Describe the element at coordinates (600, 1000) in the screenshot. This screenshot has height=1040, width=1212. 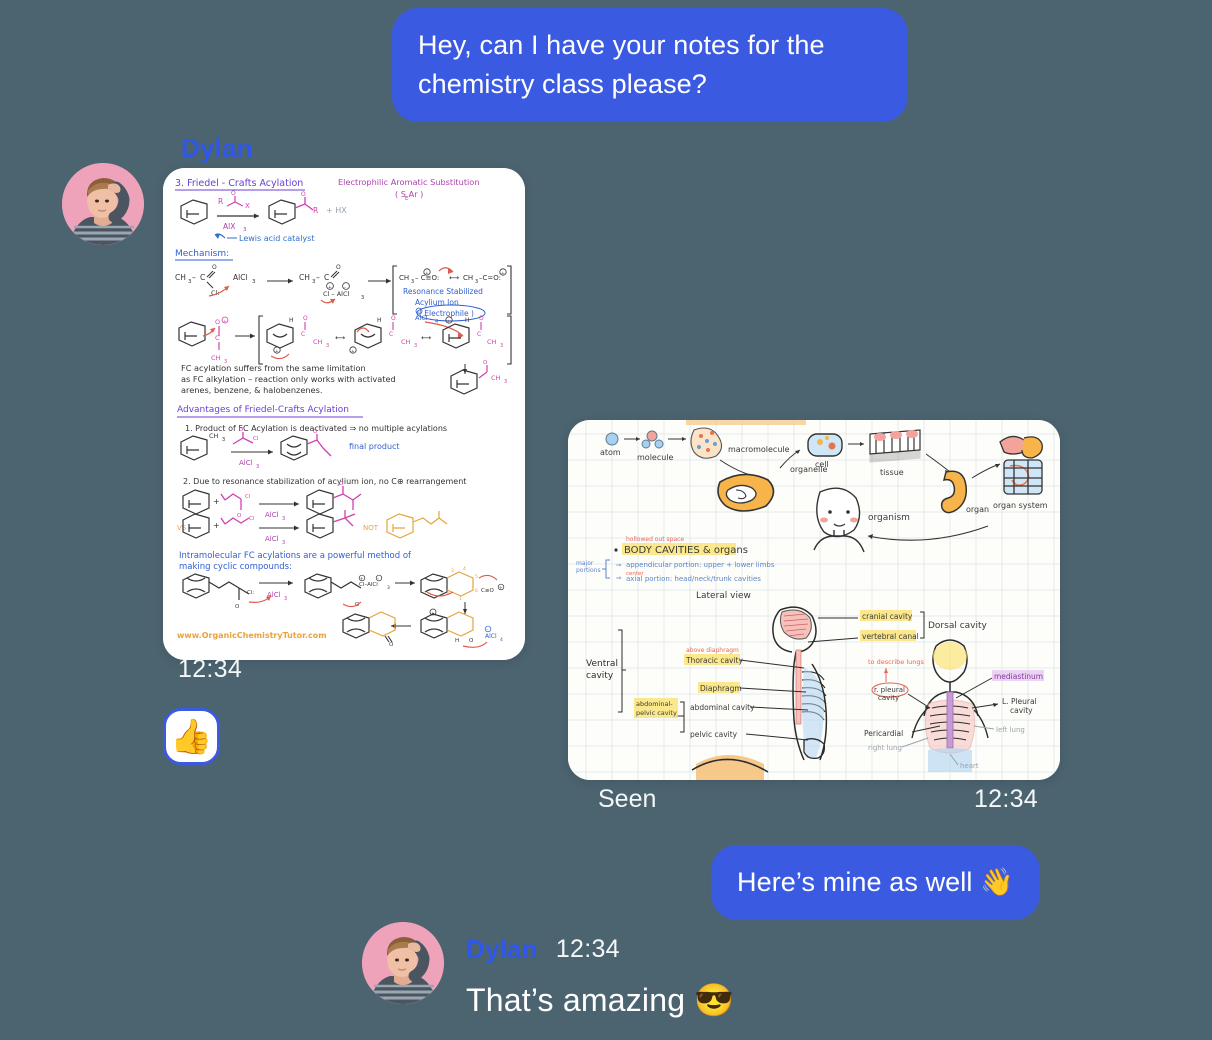
I see `message-text: That’s amazing 😎` at that location.